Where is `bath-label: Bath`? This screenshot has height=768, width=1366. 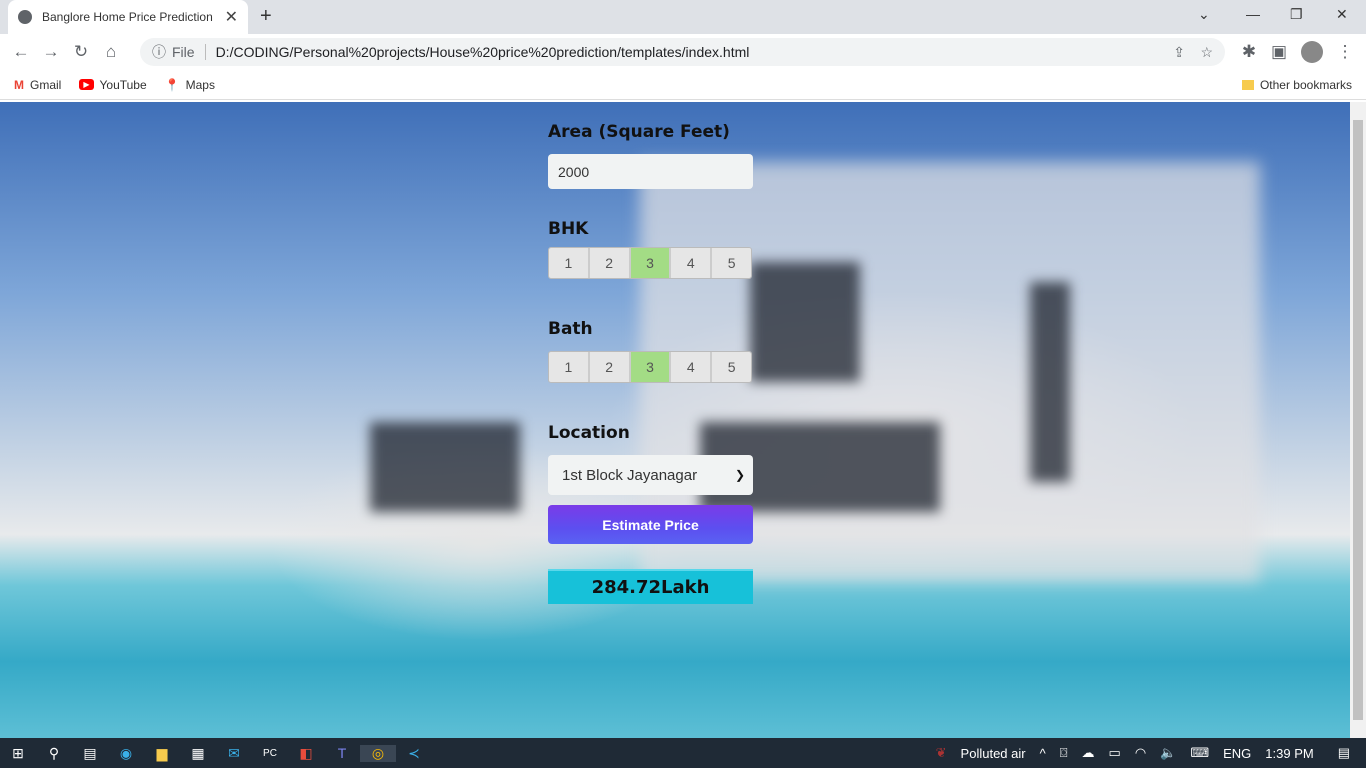 bath-label: Bath is located at coordinates (570, 329).